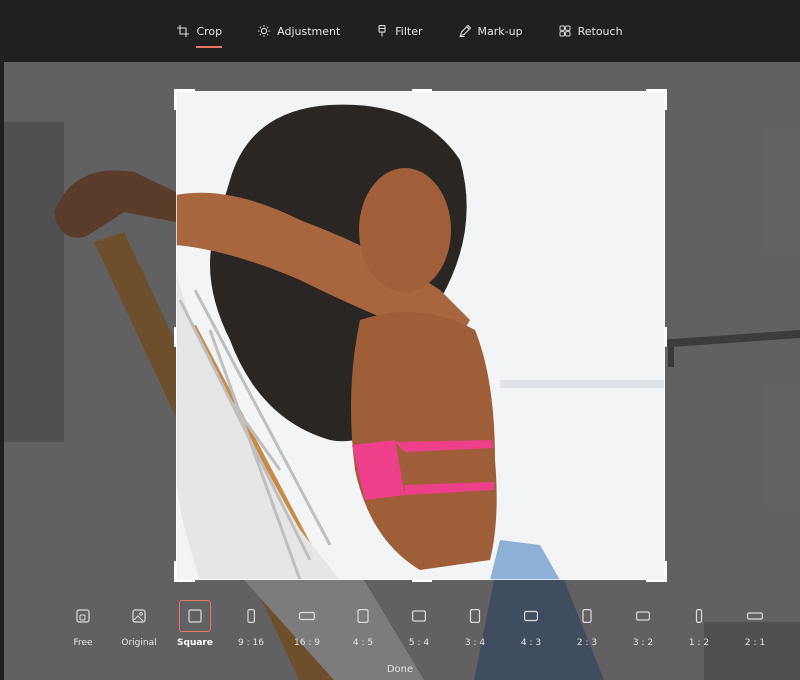  I want to click on portrait-9-16-icon, so click(251, 616).